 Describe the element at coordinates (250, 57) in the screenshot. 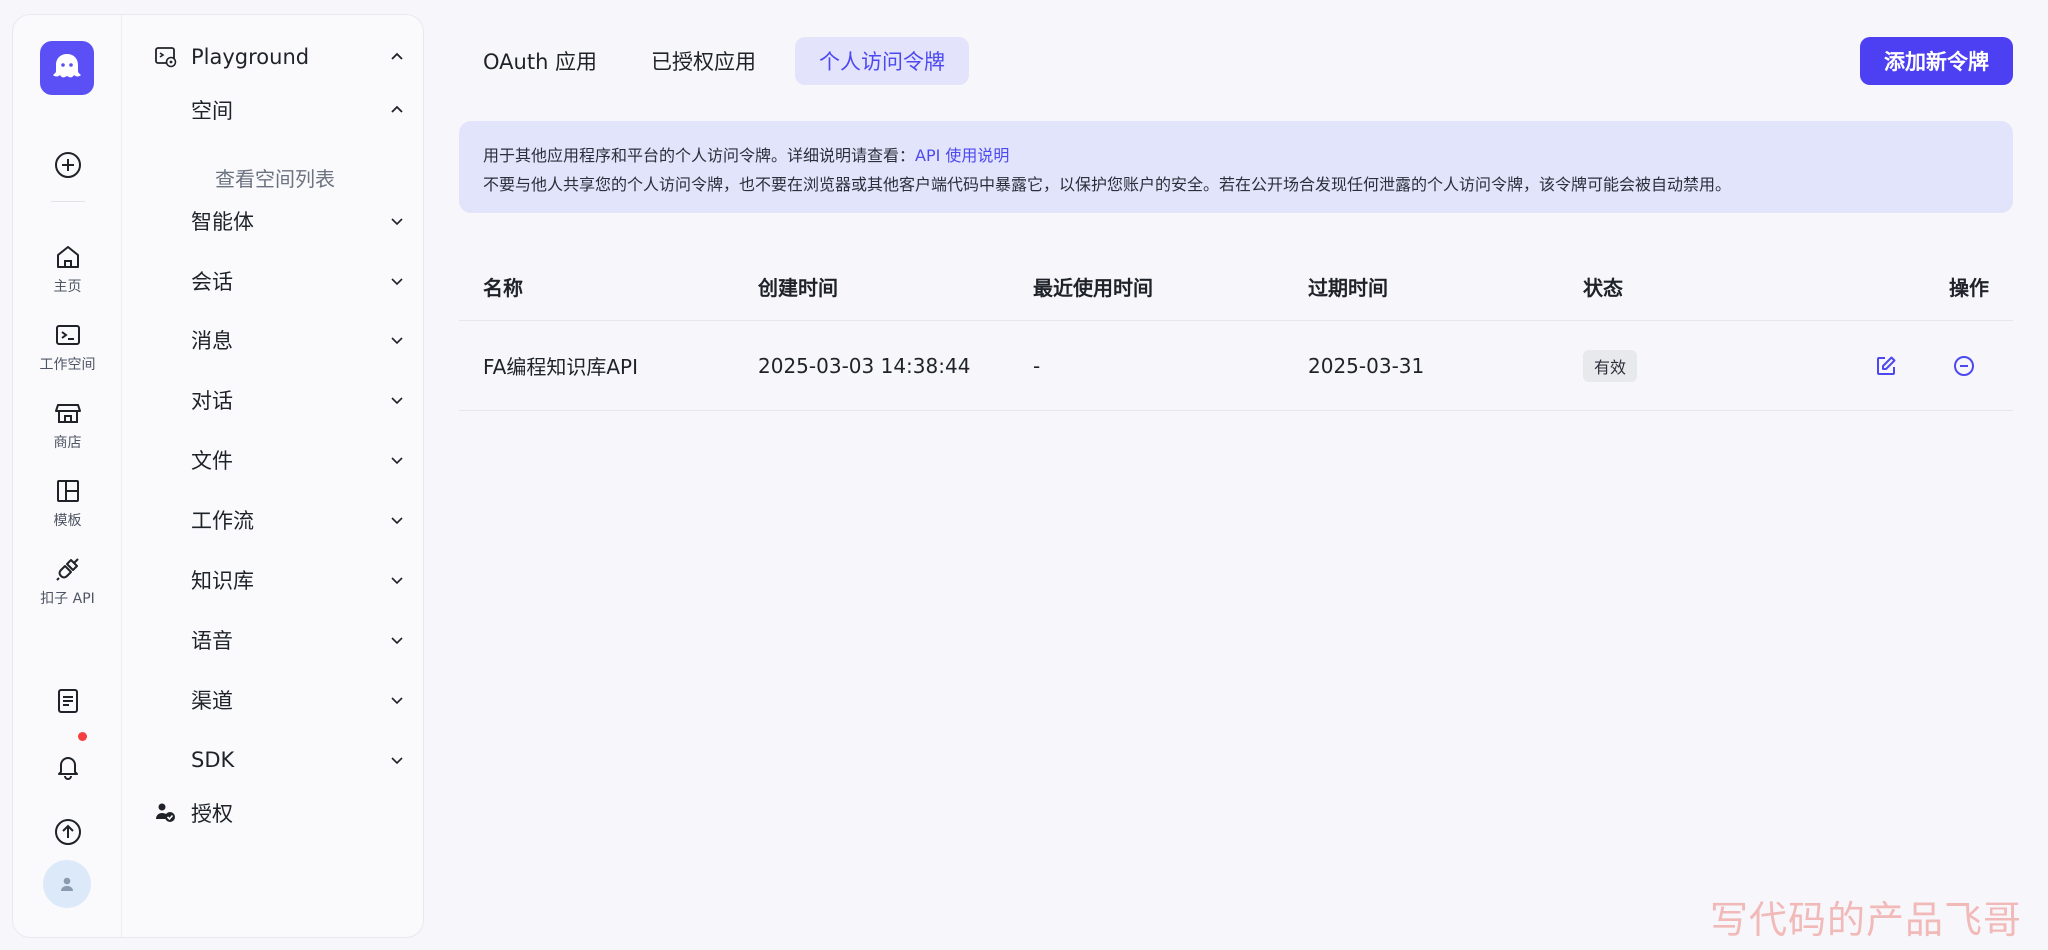

I see `tree-node-label: Playground` at that location.